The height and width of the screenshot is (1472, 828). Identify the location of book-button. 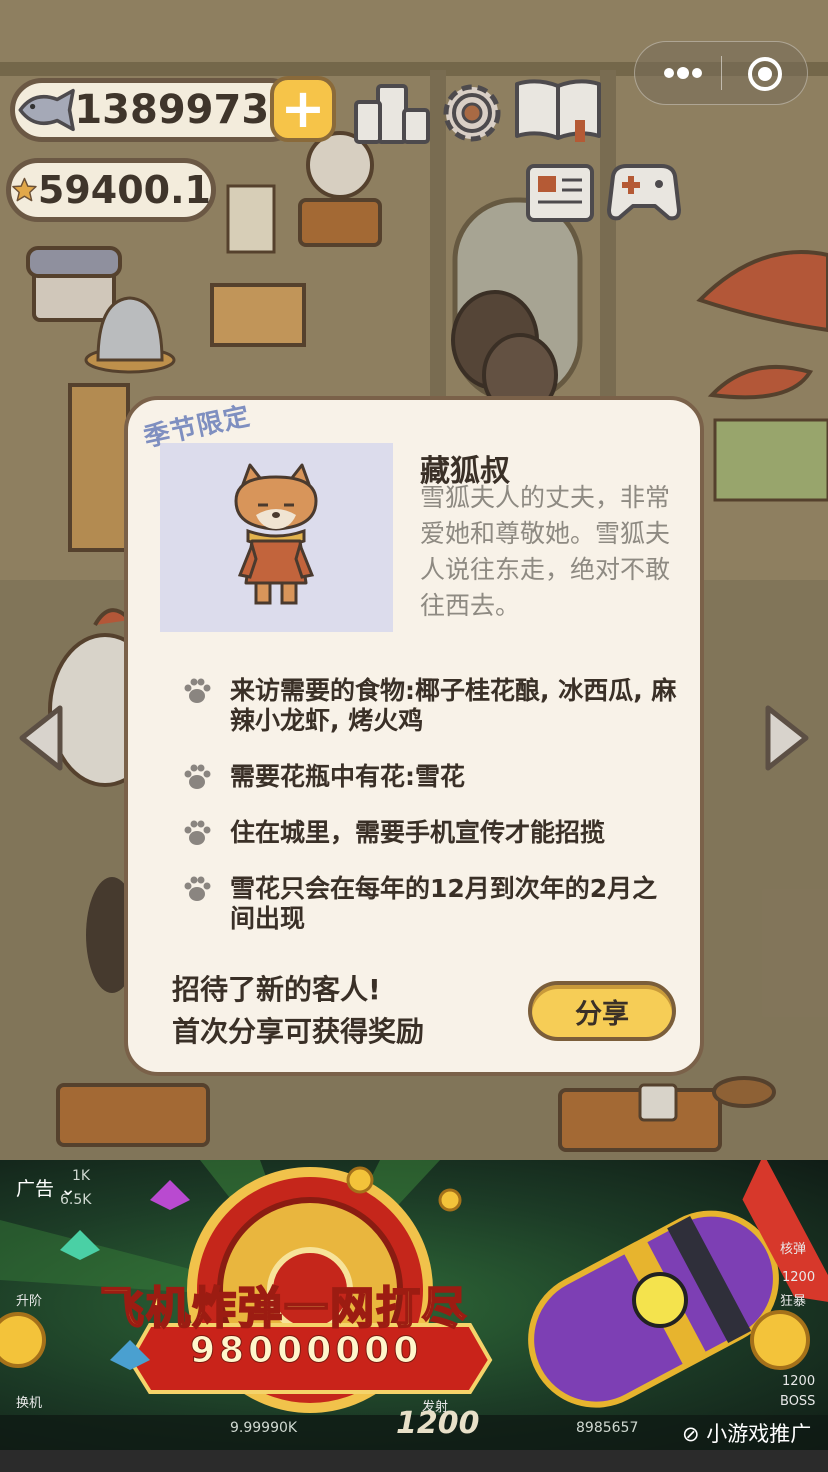
(558, 111).